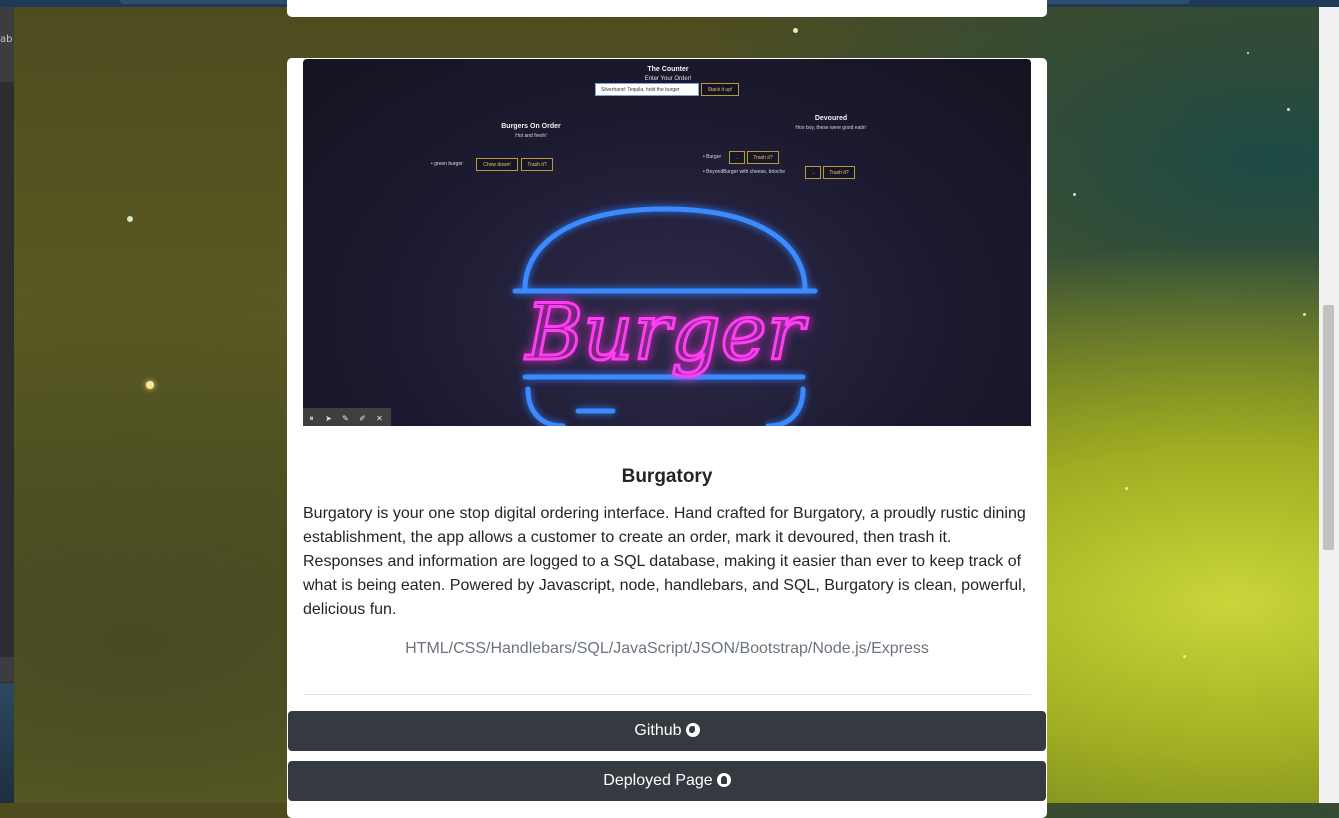 The image size is (1339, 818). Describe the element at coordinates (667, 8) in the screenshot. I see `previous-project-card` at that location.